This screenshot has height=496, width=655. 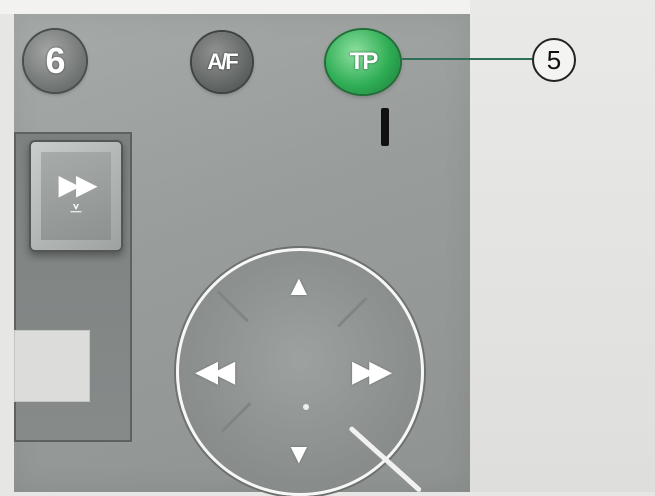 I want to click on af-button: A/F, so click(x=222, y=62).